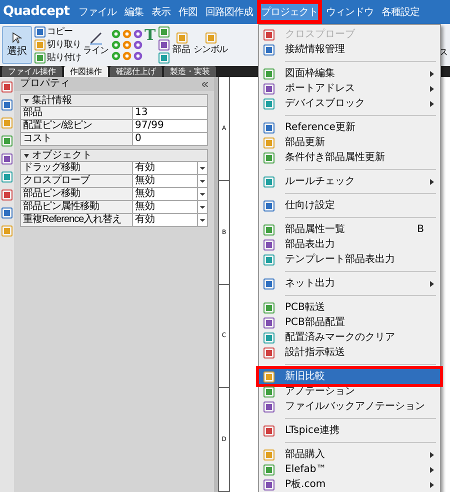 This screenshot has width=450, height=492. Describe the element at coordinates (77, 126) in the screenshot. I see `property-label: 配置ピン/総ピン` at that location.